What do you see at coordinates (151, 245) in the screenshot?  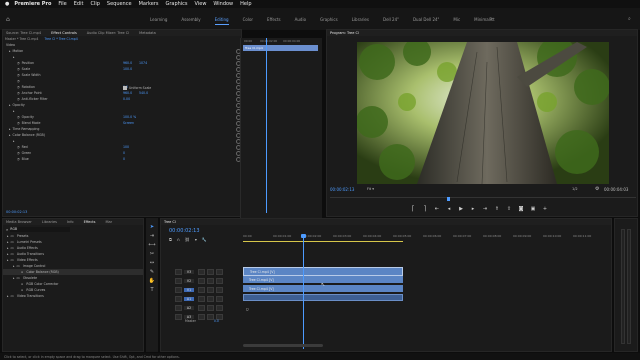 I see `ripple-edit-tool-icon: ⟷` at bounding box center [151, 245].